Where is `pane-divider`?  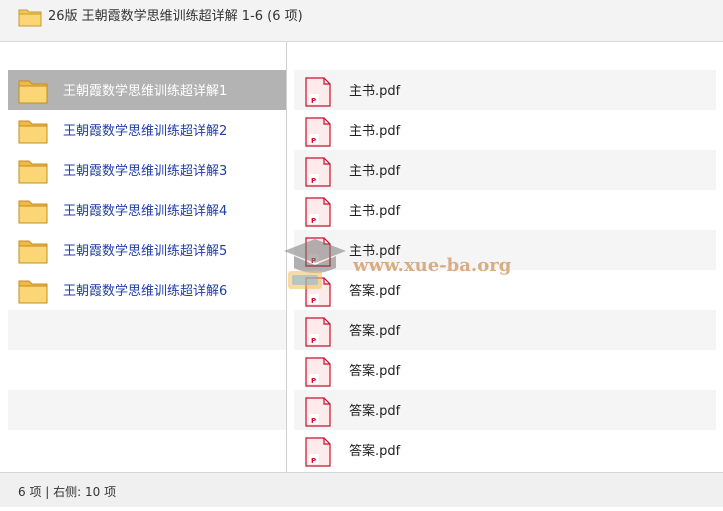
pane-divider is located at coordinates (286, 257).